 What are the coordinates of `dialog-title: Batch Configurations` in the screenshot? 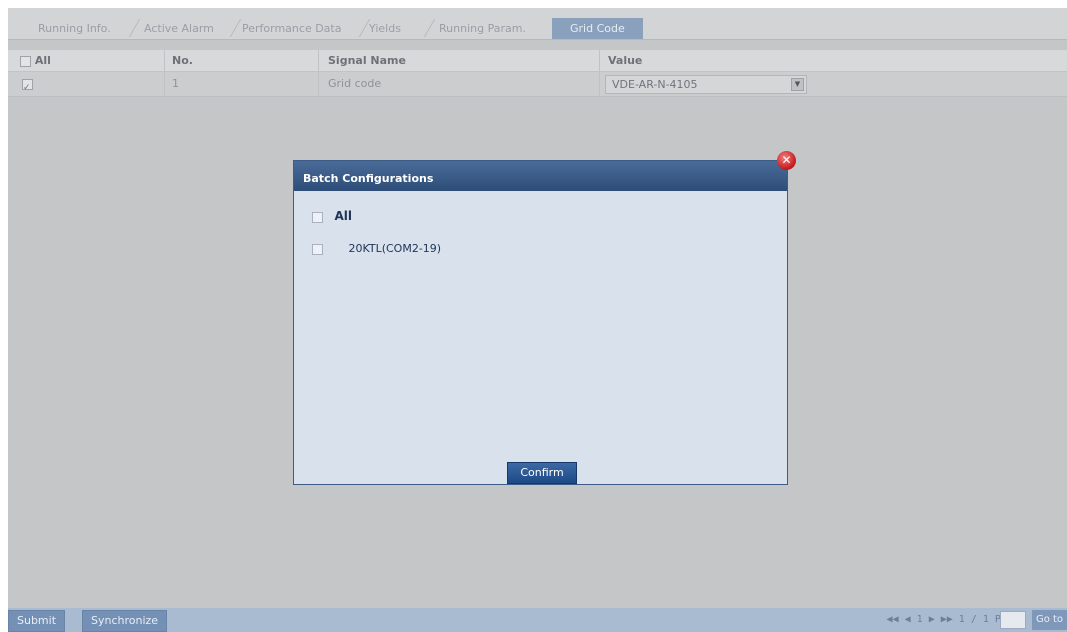 It's located at (540, 176).